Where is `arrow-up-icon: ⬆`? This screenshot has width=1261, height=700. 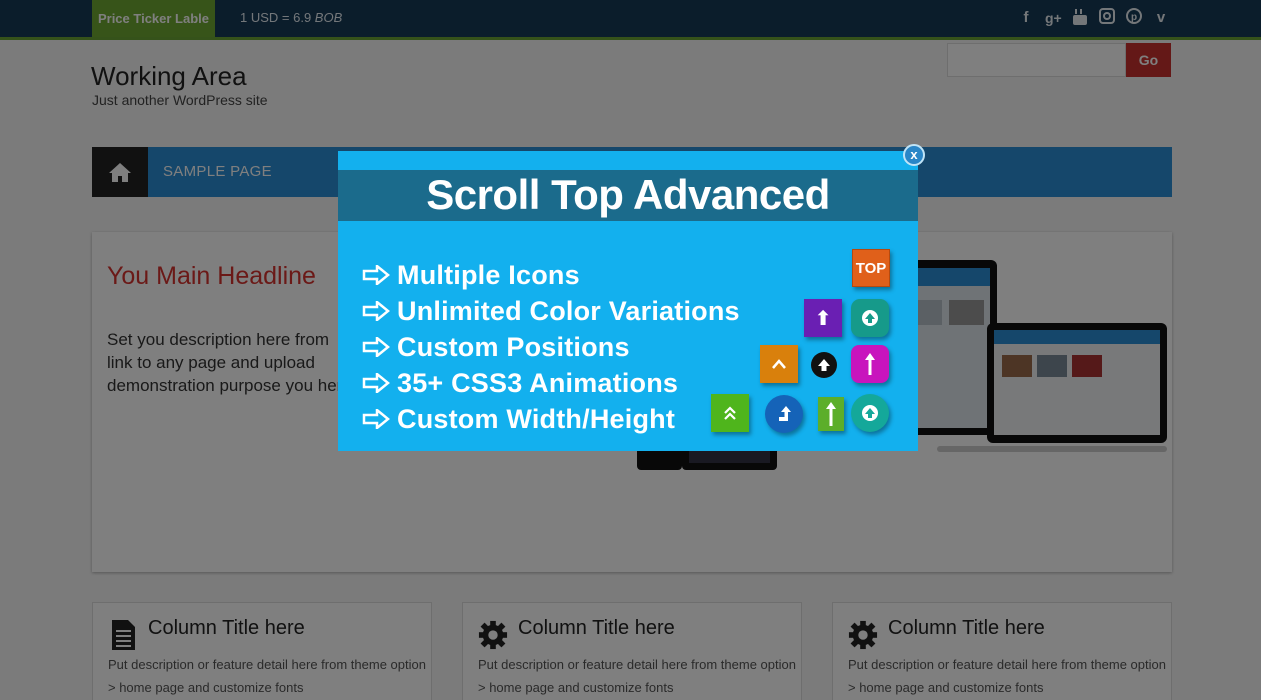
arrow-up-icon: ⬆ is located at coordinates (823, 318).